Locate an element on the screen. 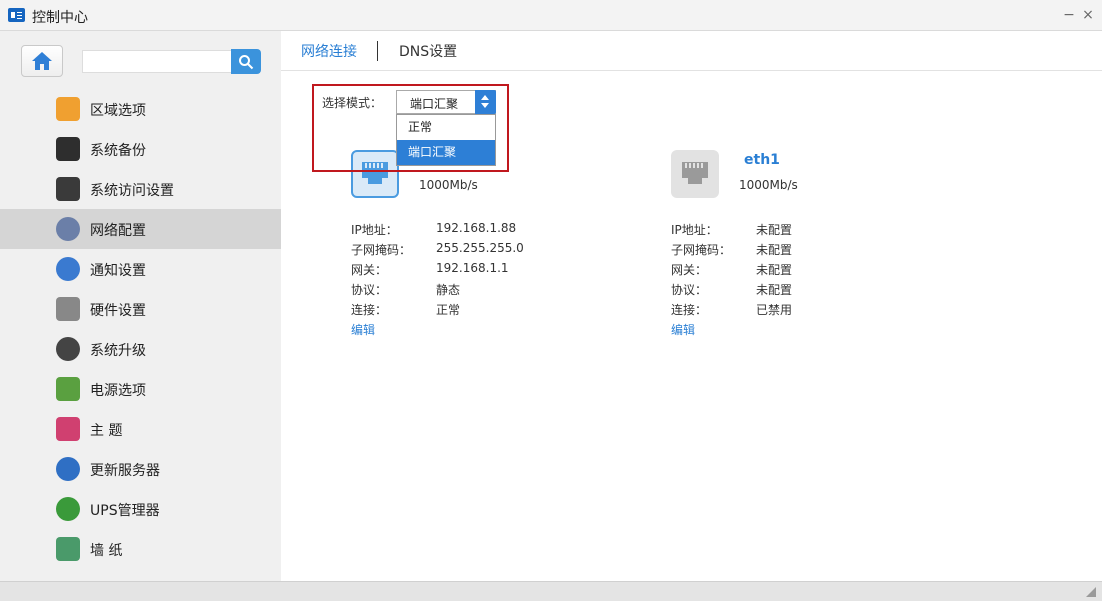 The width and height of the screenshot is (1102, 601). home-icon is located at coordinates (42, 61).